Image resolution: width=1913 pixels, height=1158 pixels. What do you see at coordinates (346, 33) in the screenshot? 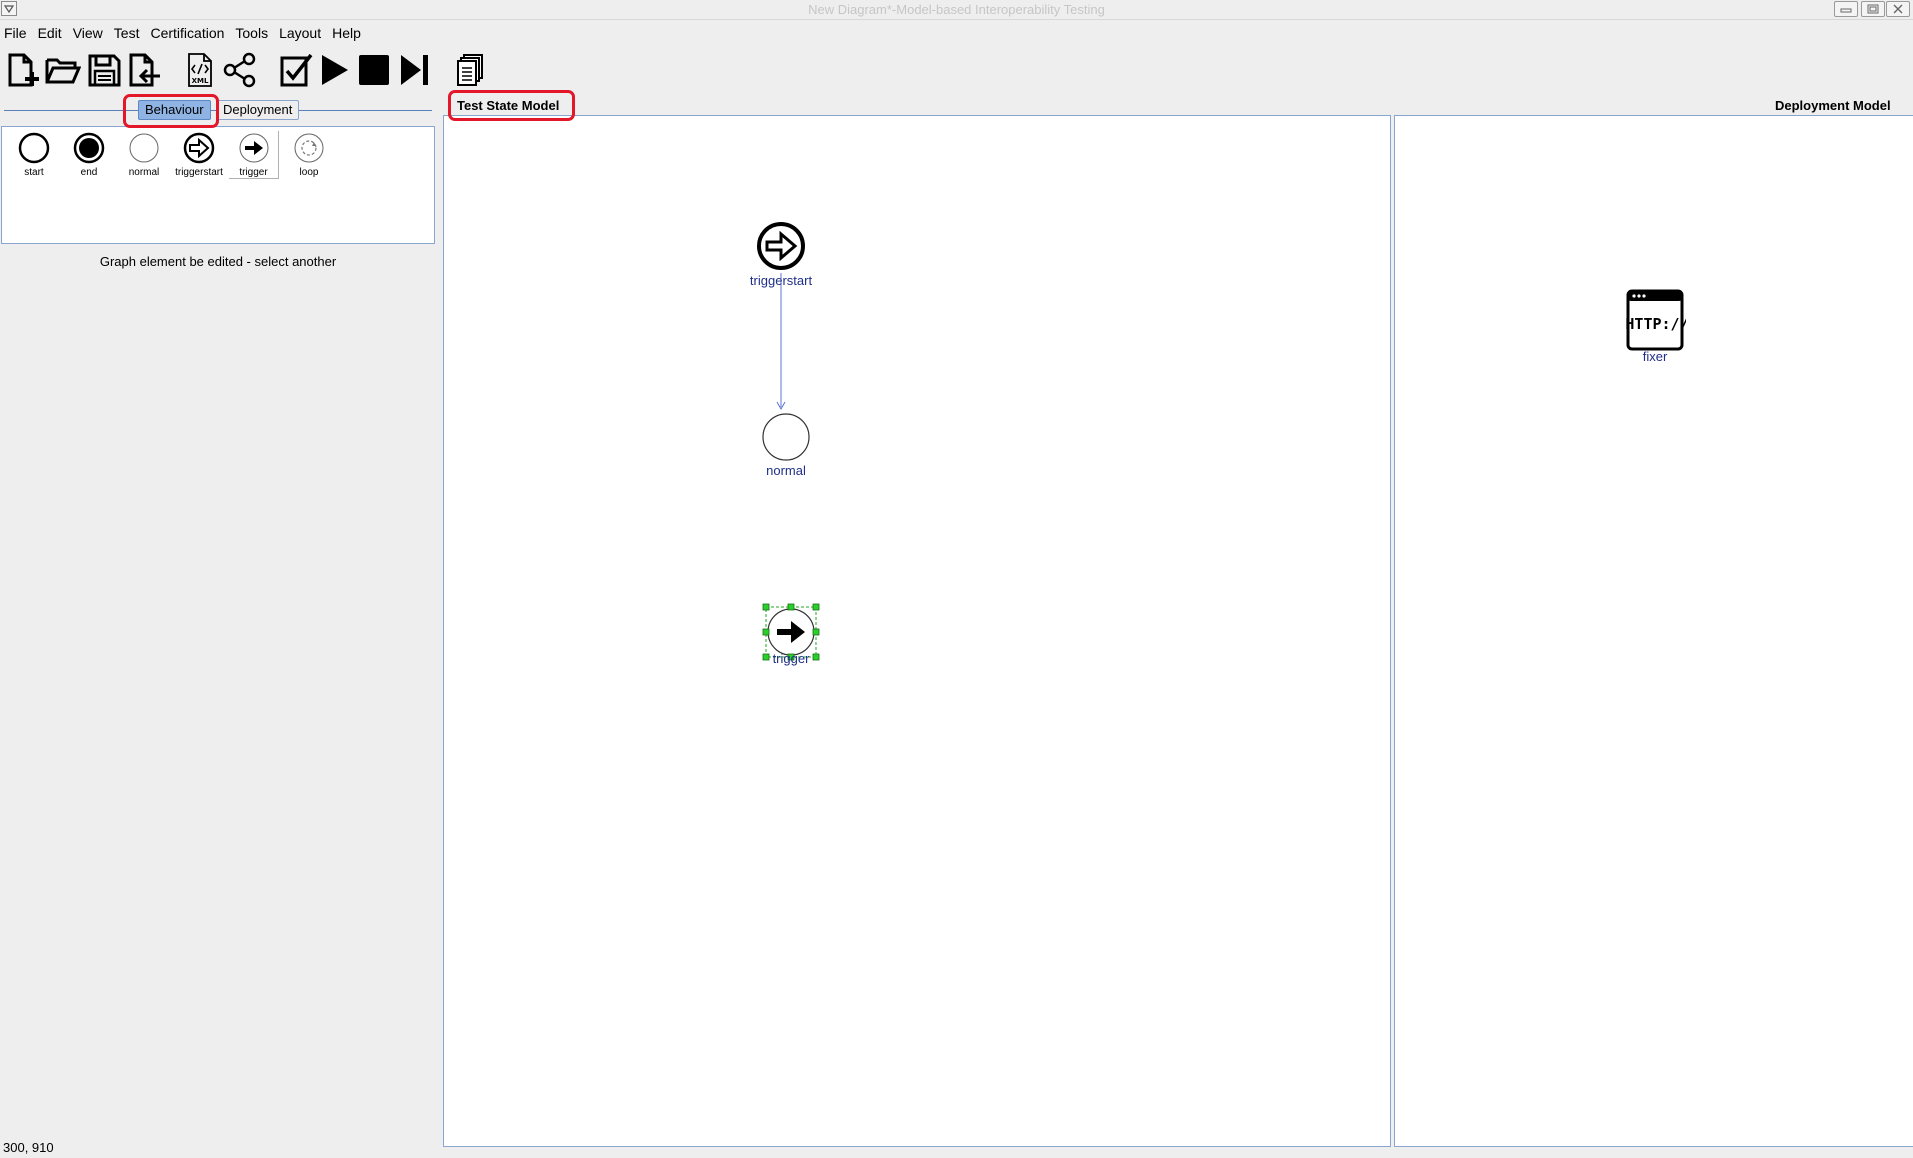
I see `menu-help: Help` at bounding box center [346, 33].